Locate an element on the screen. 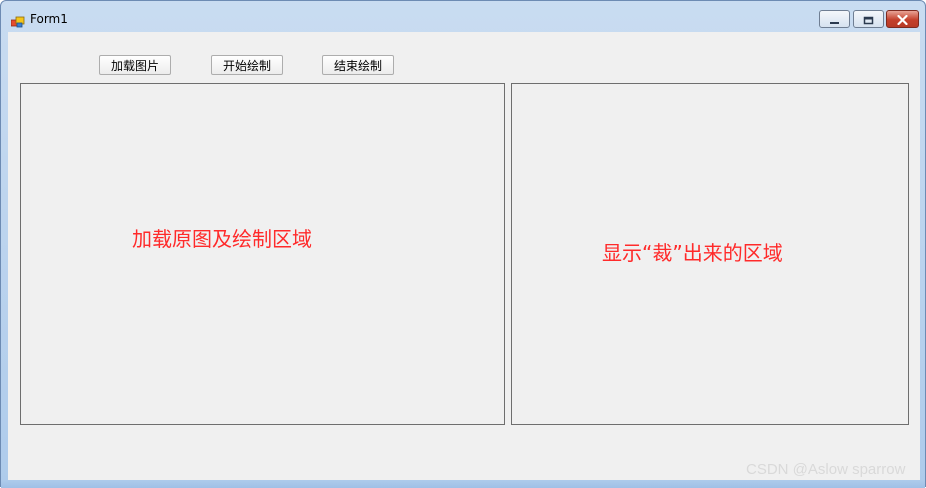 This screenshot has width=926, height=488. close-icon is located at coordinates (902, 19).